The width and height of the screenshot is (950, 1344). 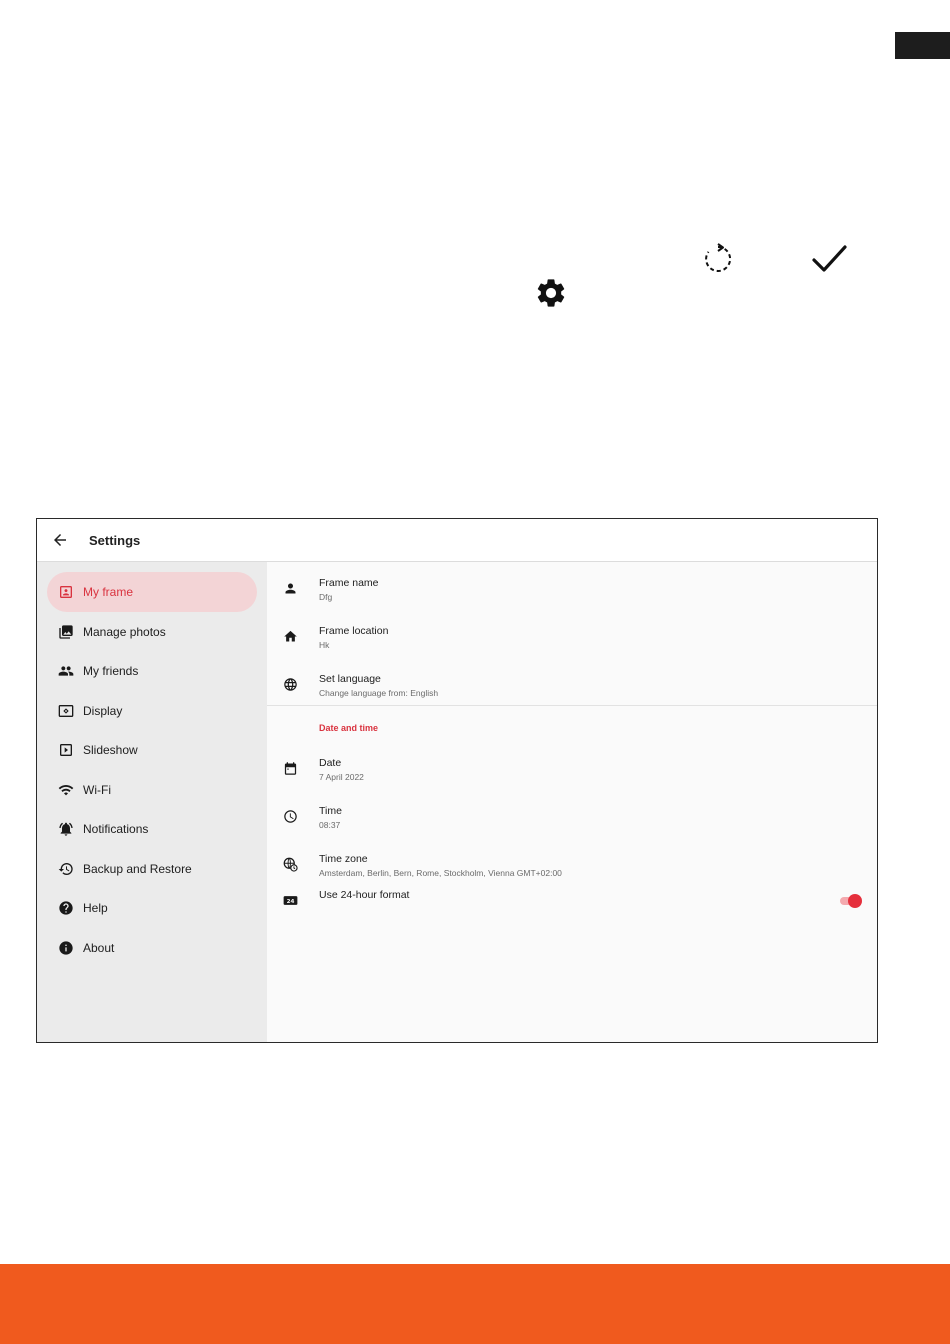 I want to click on setting-value: Change language from: English, so click(x=379, y=693).